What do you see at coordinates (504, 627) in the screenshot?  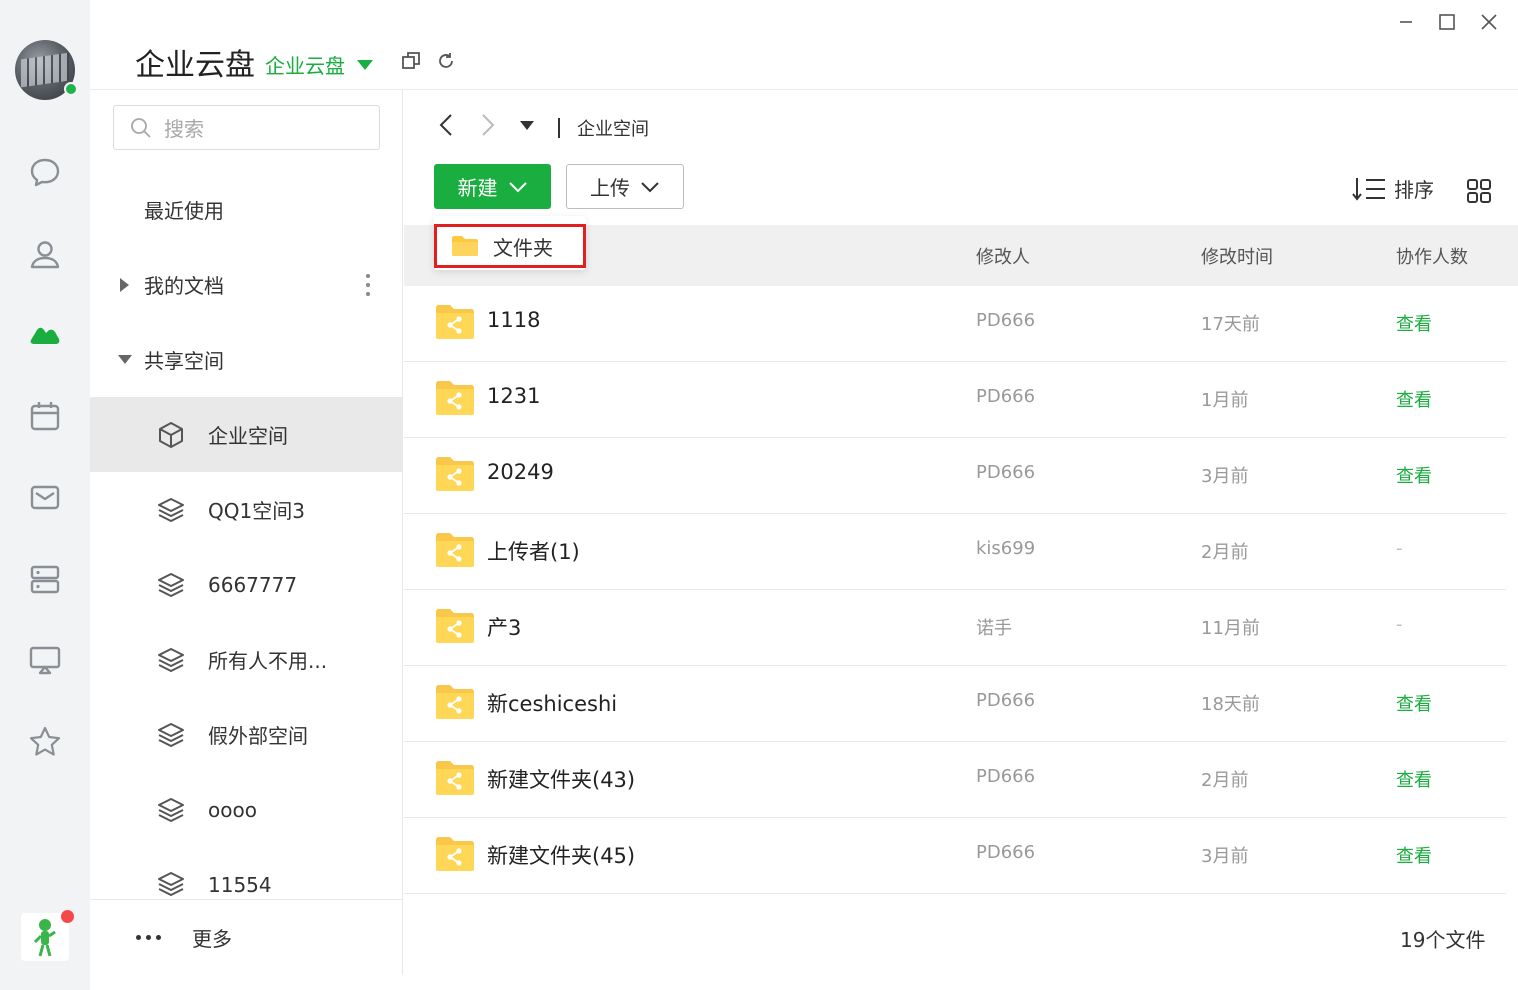 I see `file-name: 产3` at bounding box center [504, 627].